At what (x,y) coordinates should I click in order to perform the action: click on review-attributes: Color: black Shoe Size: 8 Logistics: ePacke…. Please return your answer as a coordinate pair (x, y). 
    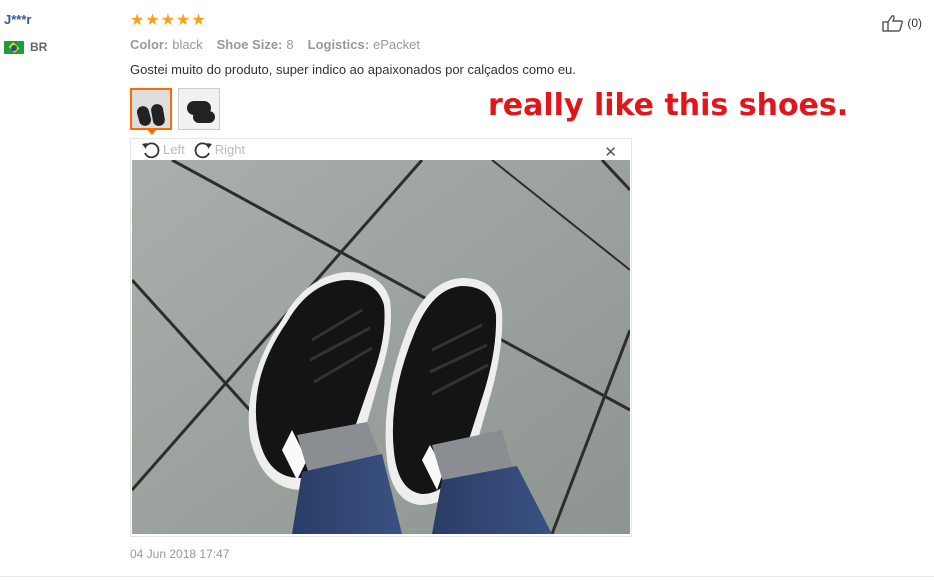
    Looking at the image, I should click on (275, 44).